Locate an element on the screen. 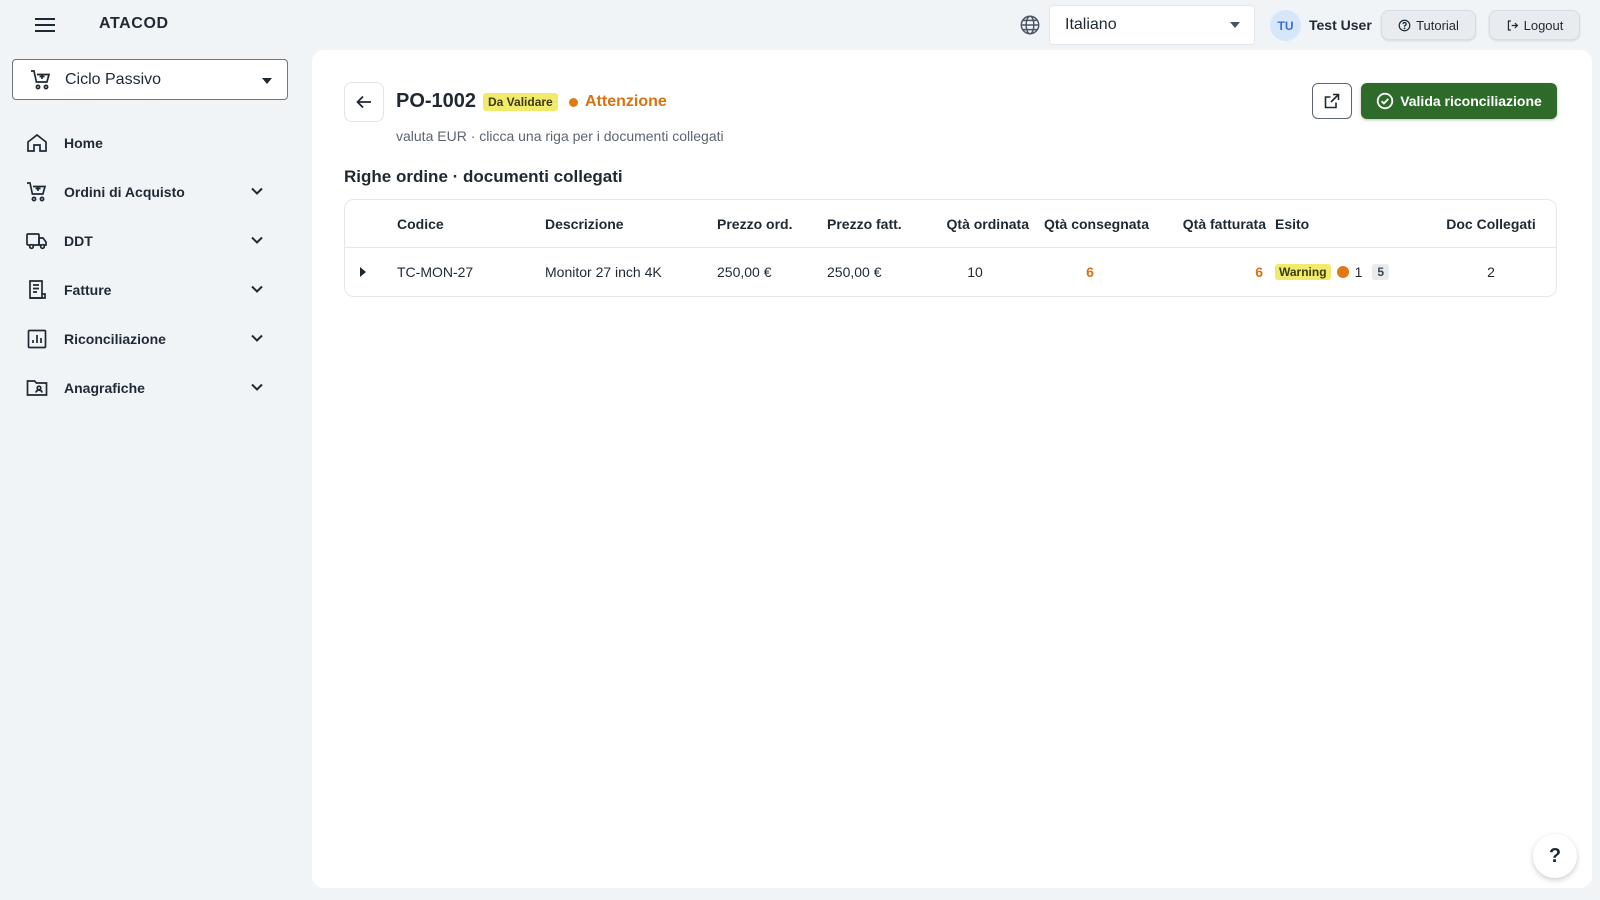 Image resolution: width=1600 pixels, height=900 pixels. column-header: Prezzo fatt. is located at coordinates (864, 224).